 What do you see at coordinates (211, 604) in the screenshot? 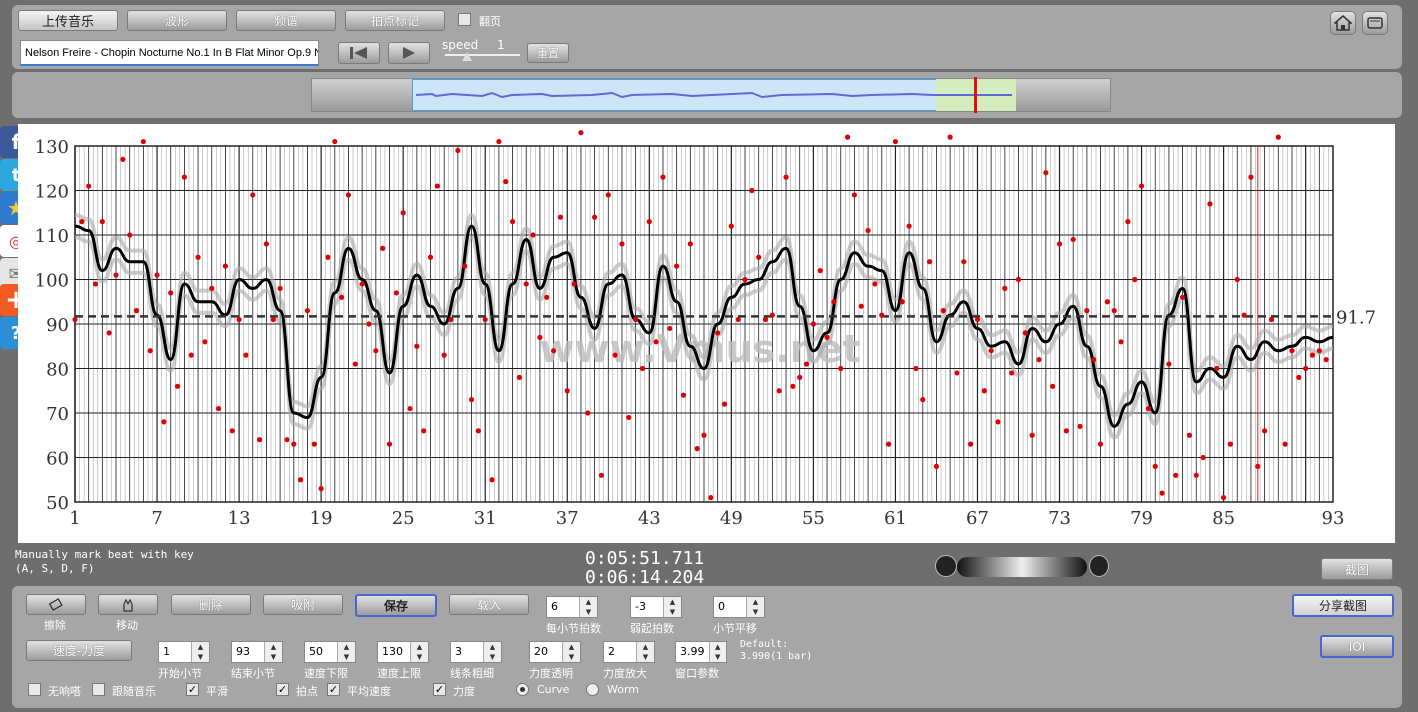
I see `delete-button: 删除` at bounding box center [211, 604].